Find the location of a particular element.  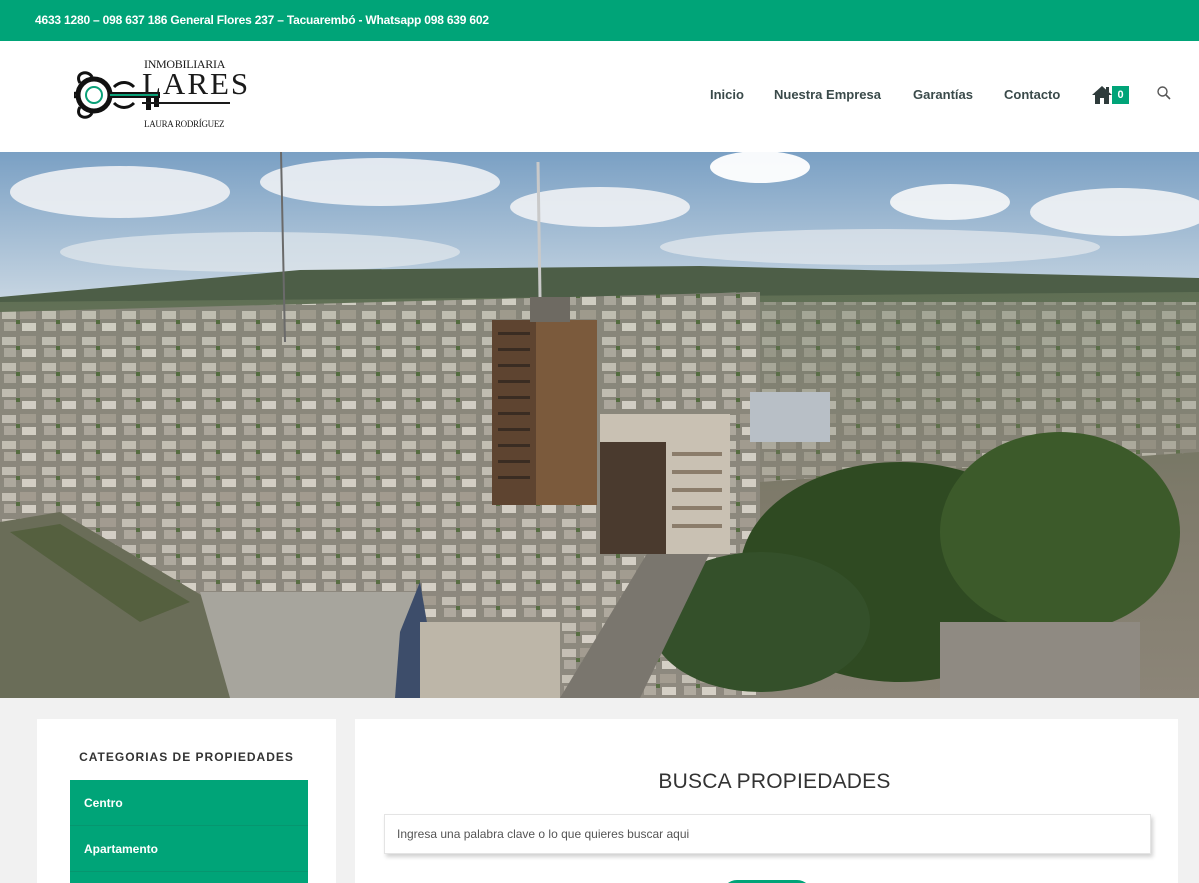

logo-main-text: LARES is located at coordinates (196, 83).